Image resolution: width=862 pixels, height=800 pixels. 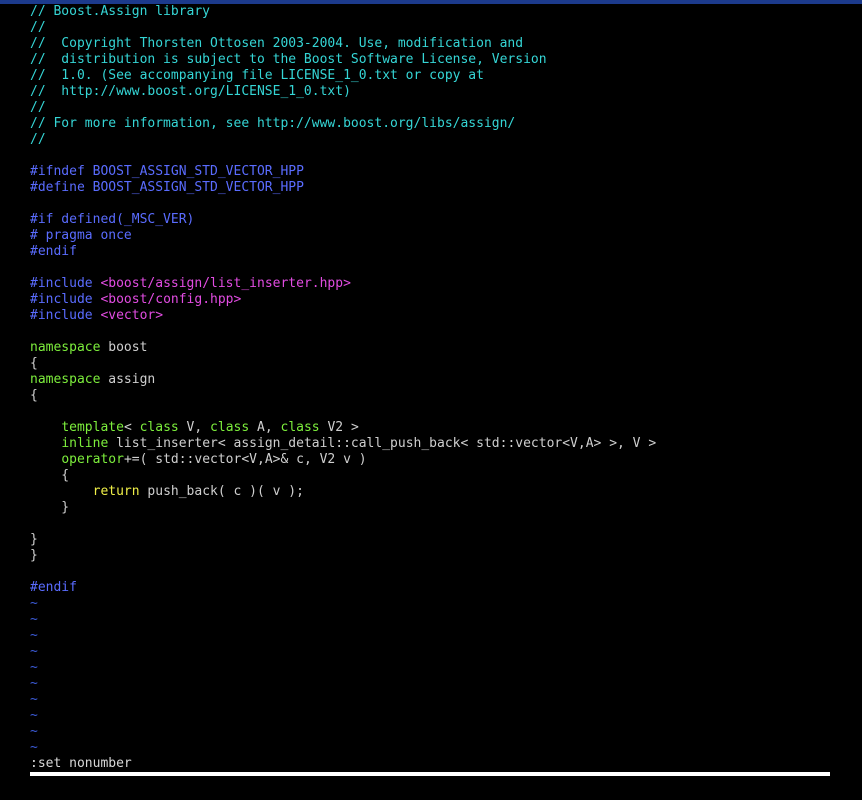 I want to click on command-line: :set nonumber, so click(x=81, y=764).